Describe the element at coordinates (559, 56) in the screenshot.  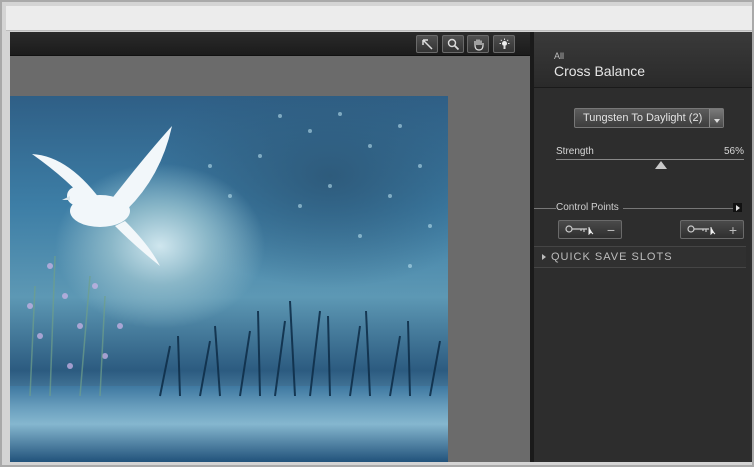
I see `filter-category: All` at that location.